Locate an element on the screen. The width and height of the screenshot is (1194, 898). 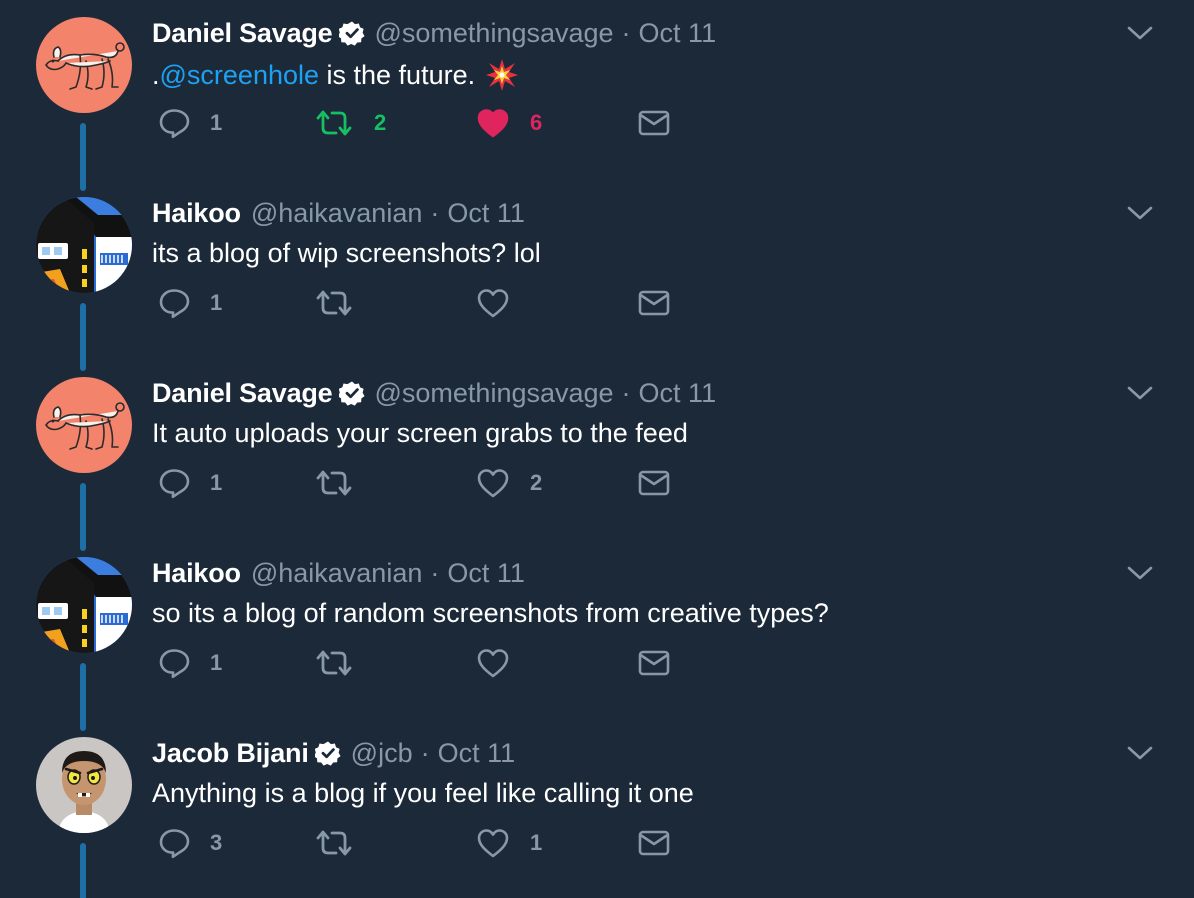
cartoon-man-avatar-icon is located at coordinates (84, 785).